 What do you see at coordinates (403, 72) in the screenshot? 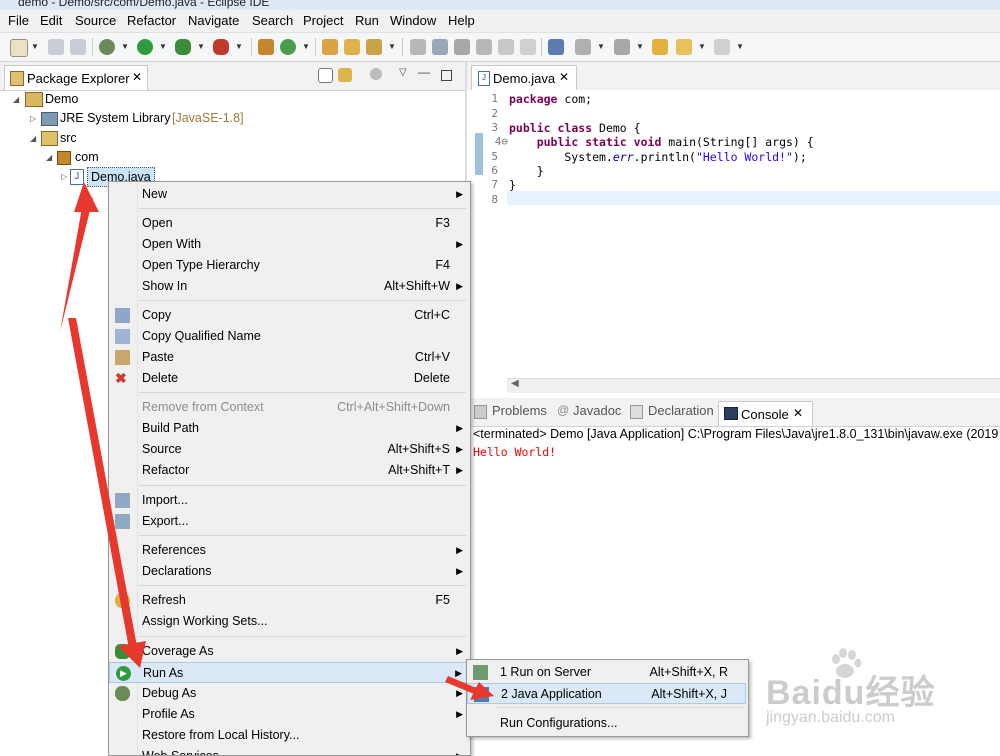
I see `view-menu-icon: ▽` at bounding box center [403, 72].